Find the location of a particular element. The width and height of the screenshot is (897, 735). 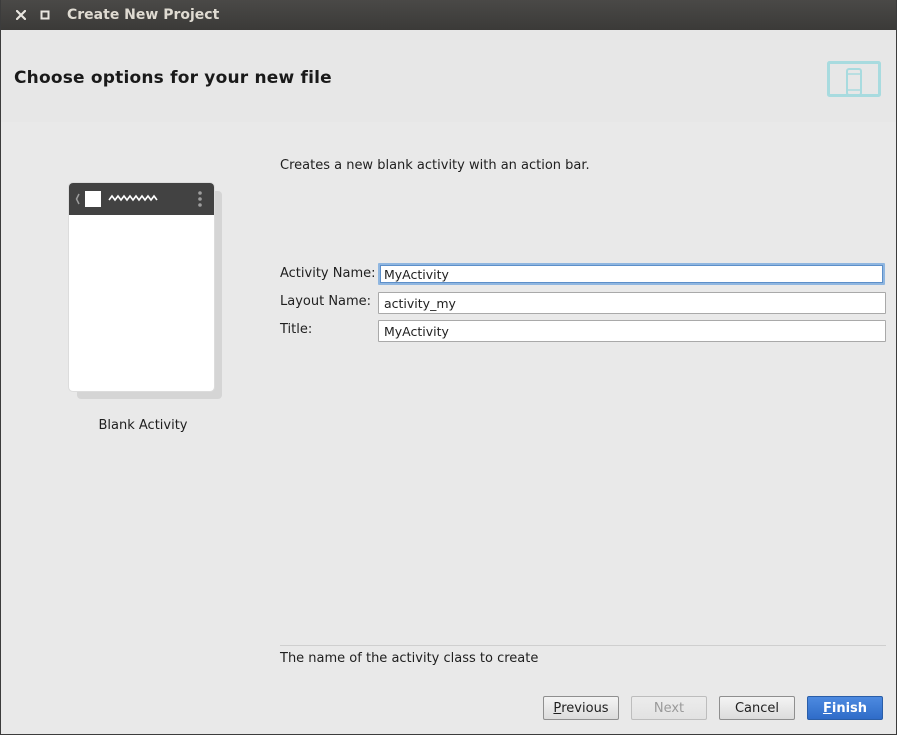

finish-label: inish is located at coordinates (849, 708).